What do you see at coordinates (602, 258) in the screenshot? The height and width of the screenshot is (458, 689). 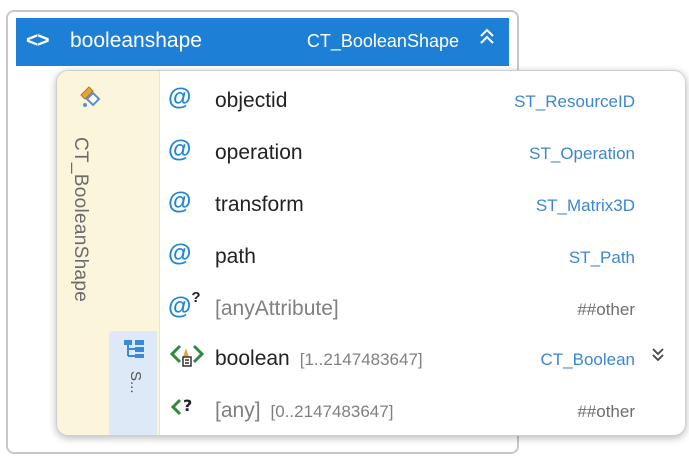 I see `attribute-type-link: ST_Path` at bounding box center [602, 258].